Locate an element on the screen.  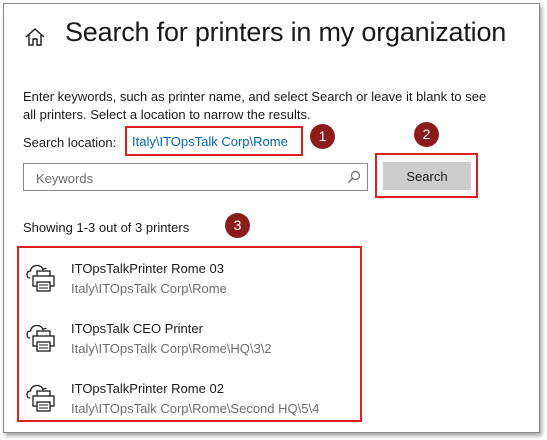
keywords-input is located at coordinates (186, 178).